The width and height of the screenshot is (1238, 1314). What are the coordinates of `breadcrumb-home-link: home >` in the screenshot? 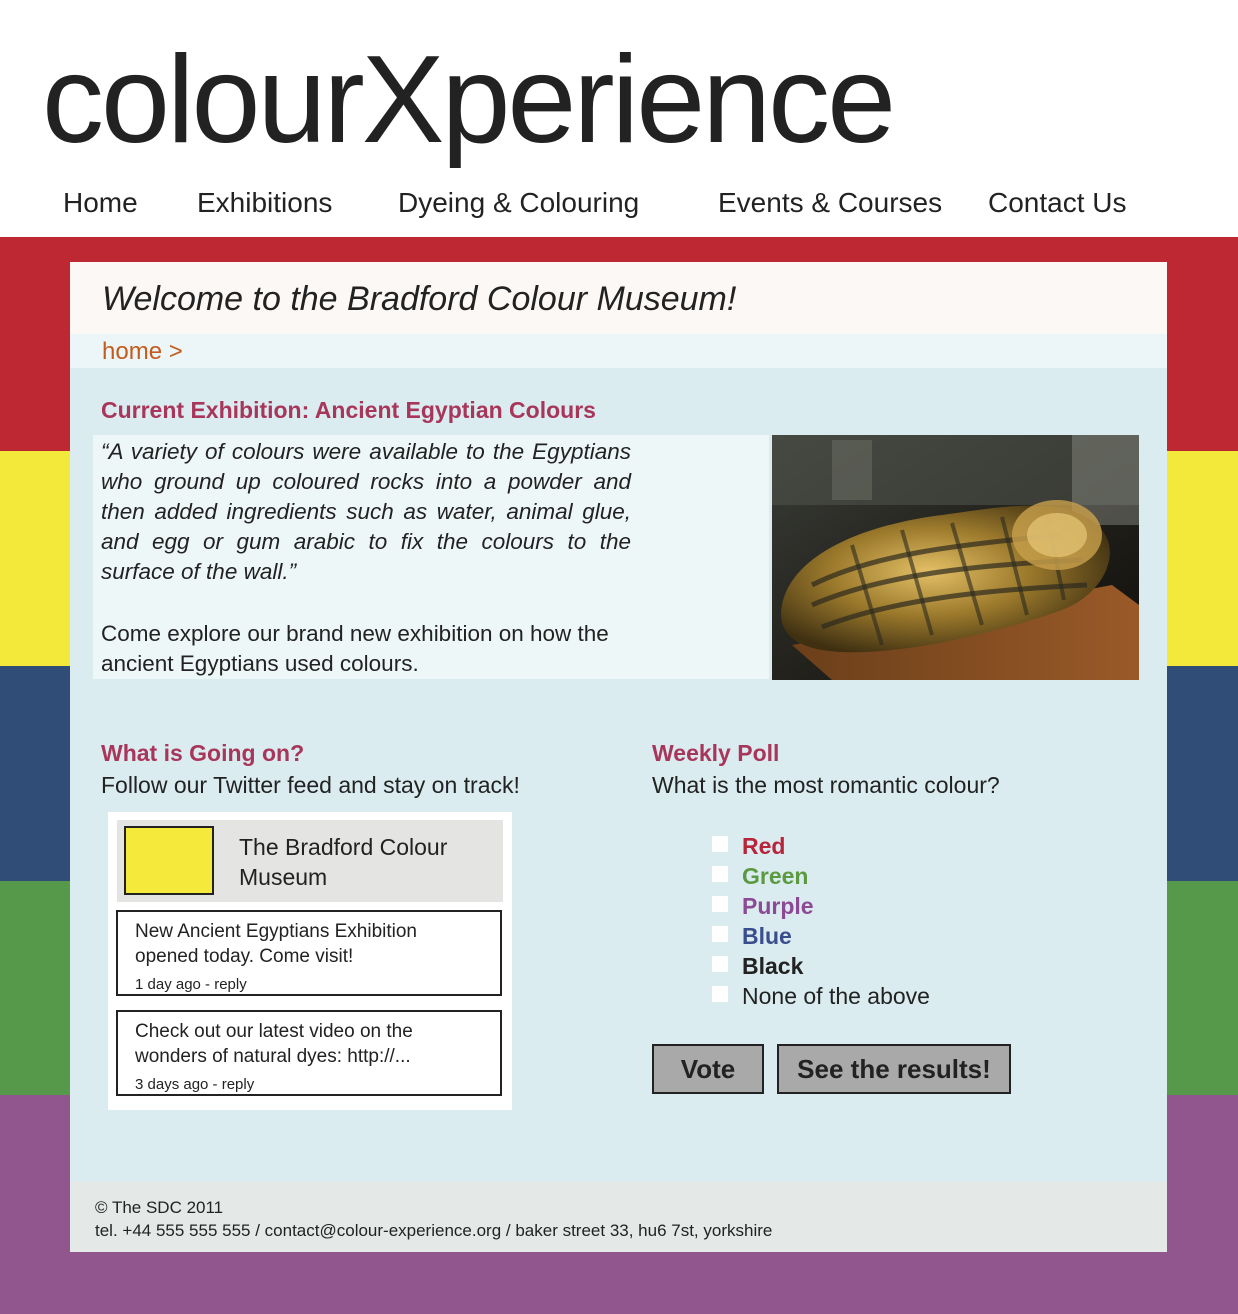 It's located at (142, 352).